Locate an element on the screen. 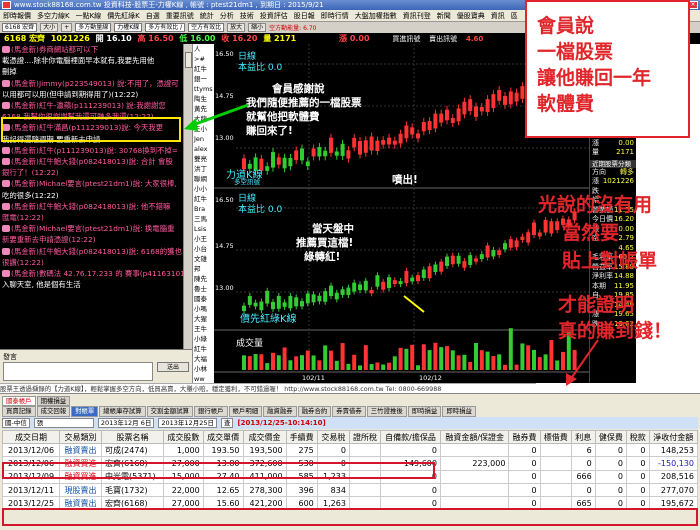 The width and height of the screenshot is (700, 530). column-header: 利息 is located at coordinates (583, 437).